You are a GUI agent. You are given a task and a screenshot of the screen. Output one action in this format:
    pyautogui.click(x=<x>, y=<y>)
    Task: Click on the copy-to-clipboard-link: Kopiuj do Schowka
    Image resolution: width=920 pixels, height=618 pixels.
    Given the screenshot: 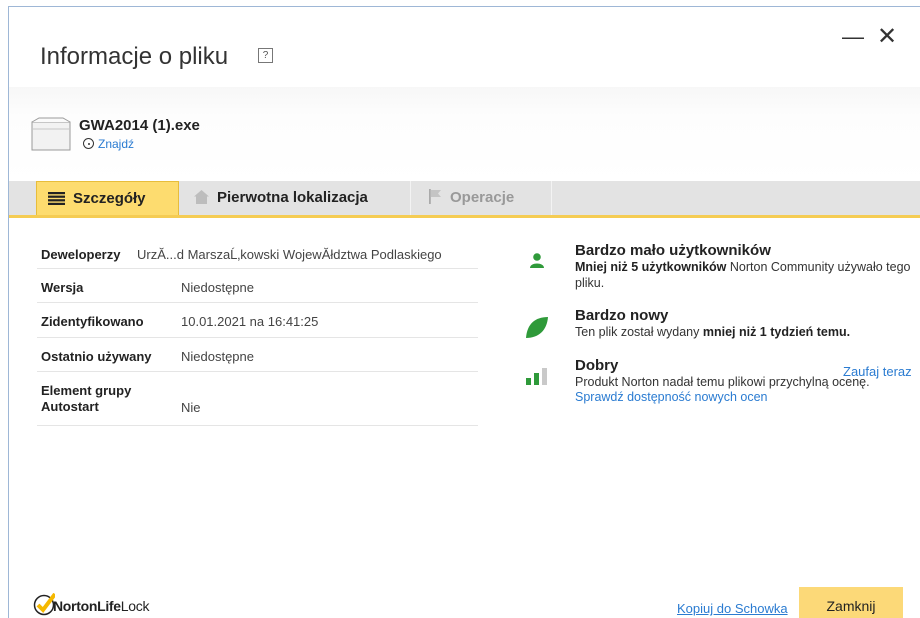 What is the action you would take?
    pyautogui.click(x=732, y=608)
    